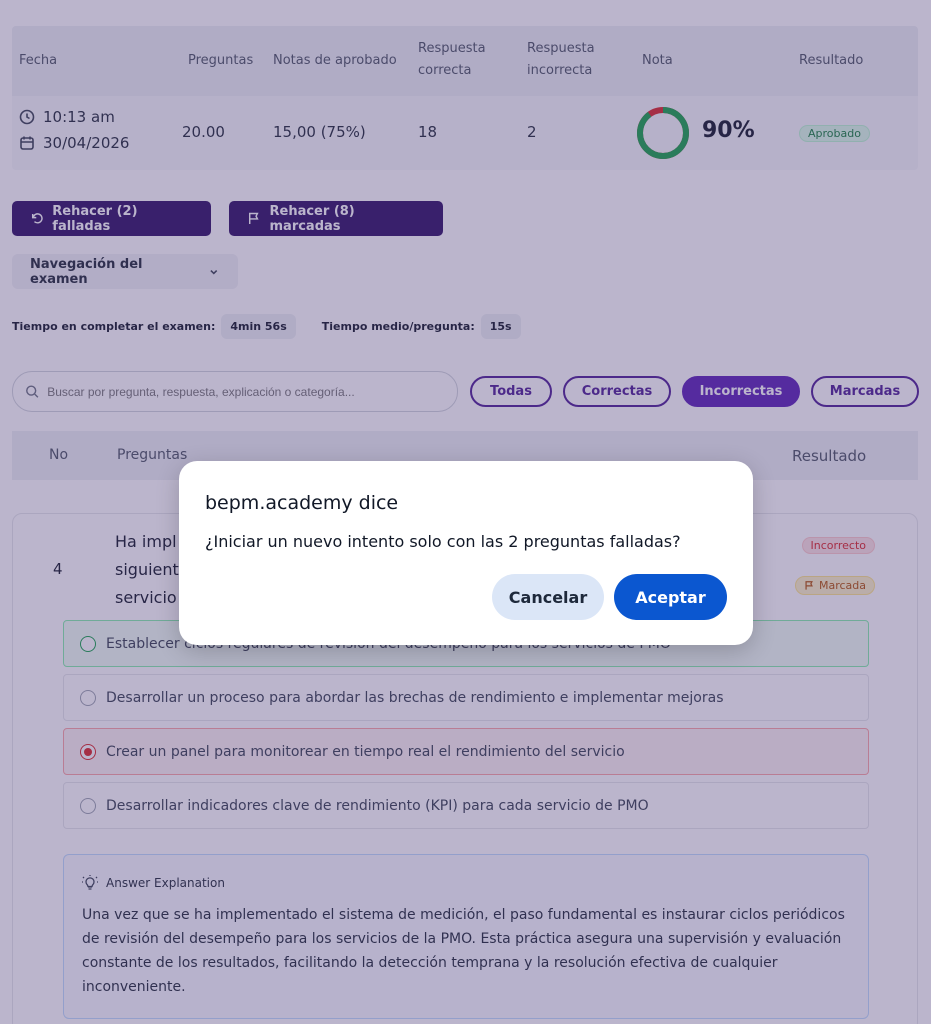  Describe the element at coordinates (548, 597) in the screenshot. I see `cancel-button: Cancelar` at that location.